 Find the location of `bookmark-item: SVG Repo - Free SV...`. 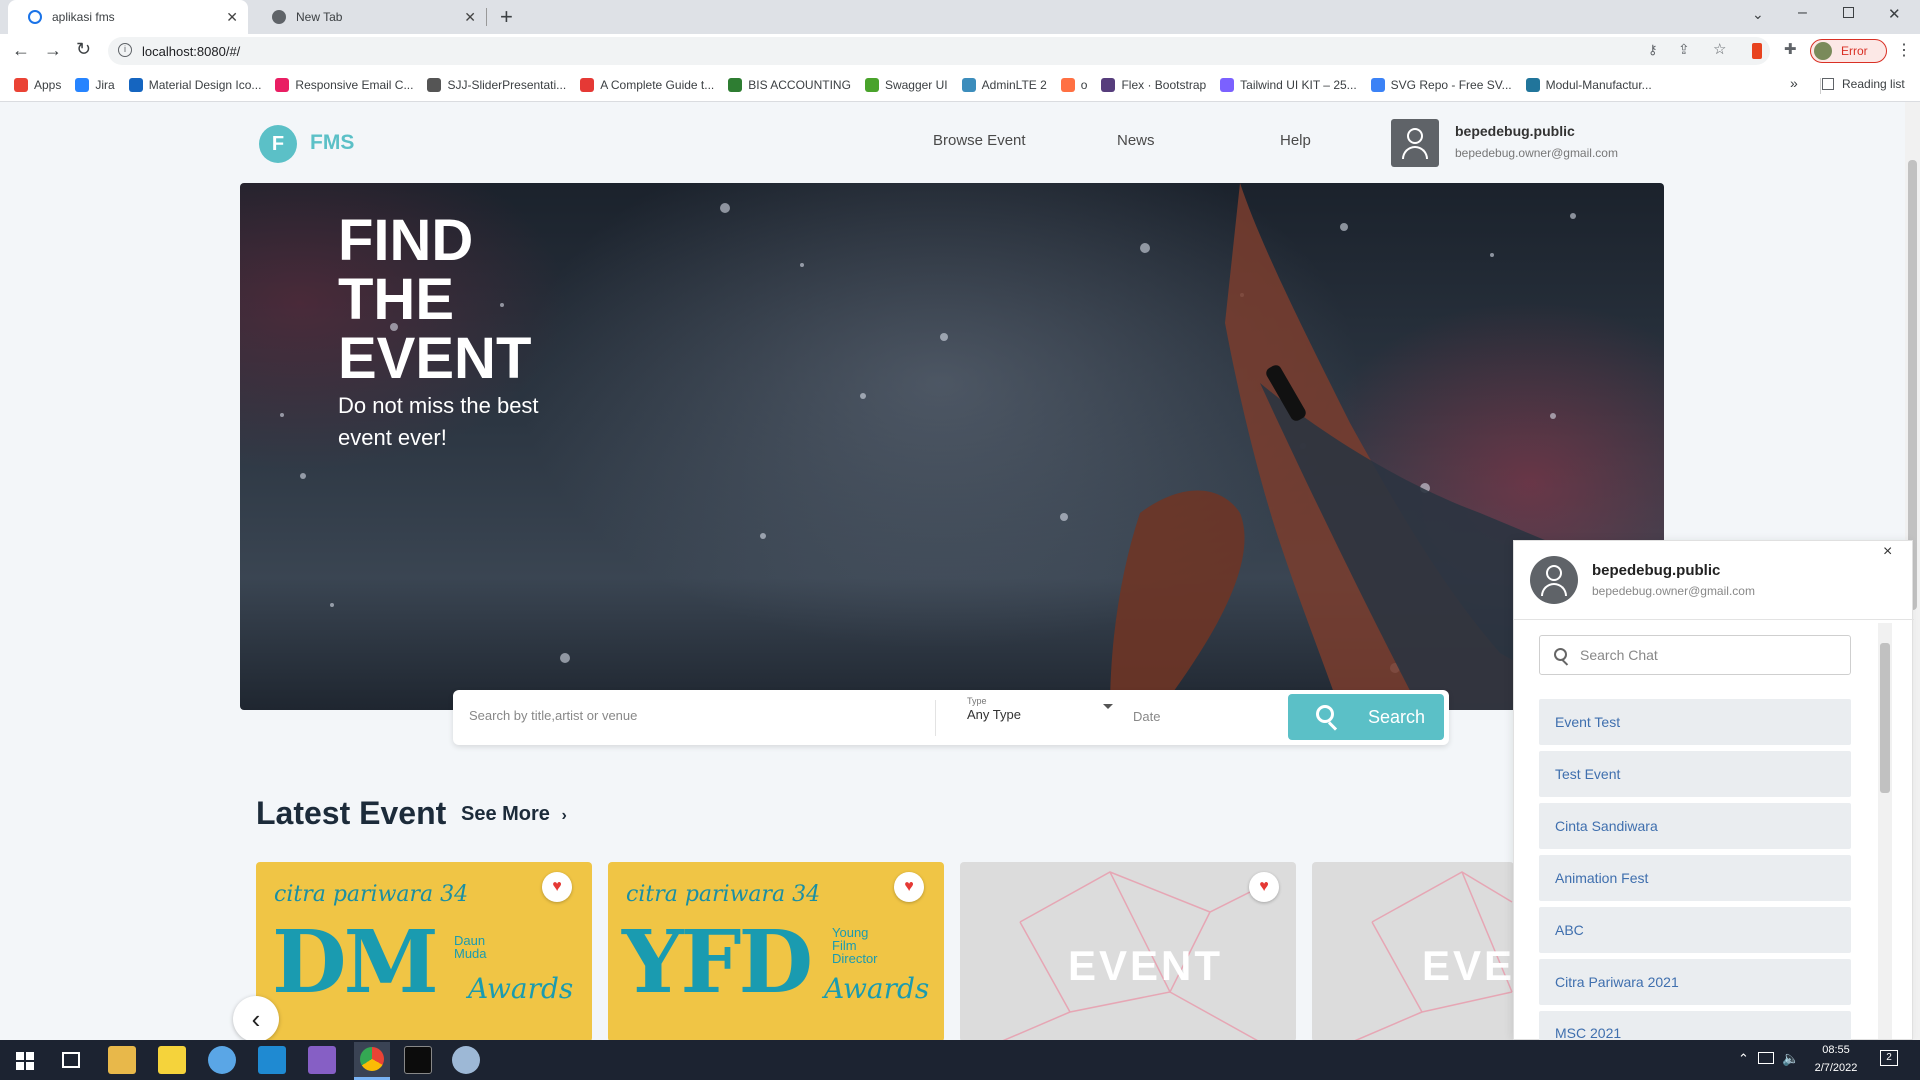

bookmark-item: SVG Repo - Free SV... is located at coordinates (1441, 85).